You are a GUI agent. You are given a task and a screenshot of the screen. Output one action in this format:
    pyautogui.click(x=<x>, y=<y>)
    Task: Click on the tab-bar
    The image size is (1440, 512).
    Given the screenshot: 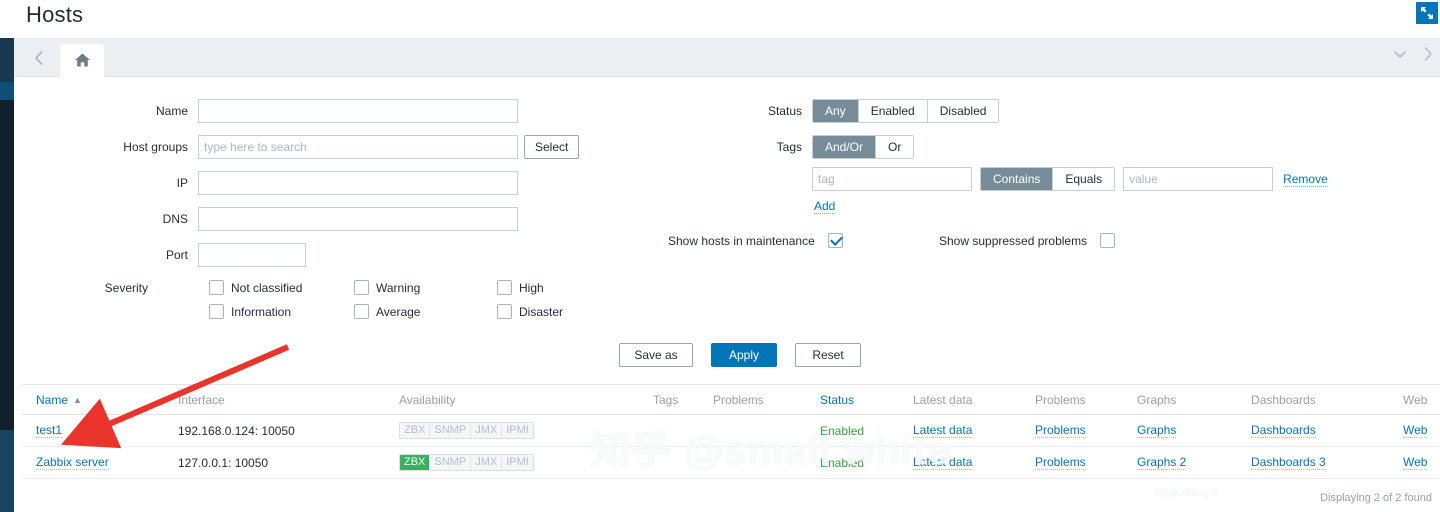 What is the action you would take?
    pyautogui.click(x=727, y=58)
    